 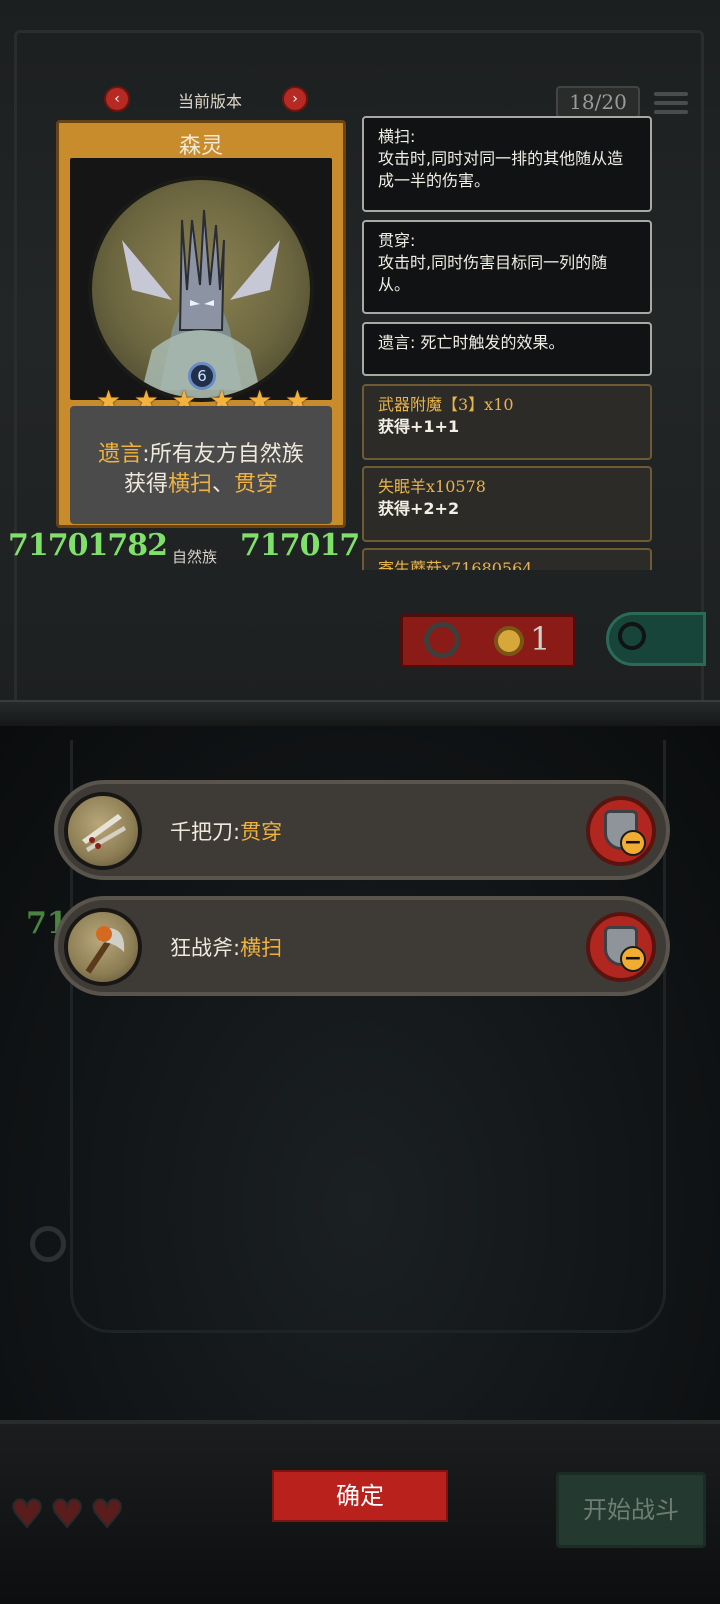 I want to click on card-effect-line-2: 获得横扫、贯穿, so click(x=201, y=482).